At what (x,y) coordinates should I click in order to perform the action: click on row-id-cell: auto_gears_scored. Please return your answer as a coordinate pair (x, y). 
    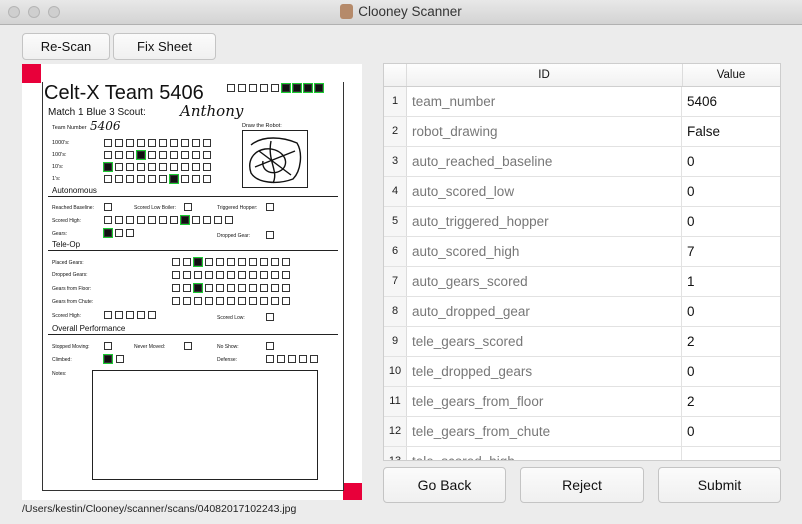
    Looking at the image, I should click on (544, 281).